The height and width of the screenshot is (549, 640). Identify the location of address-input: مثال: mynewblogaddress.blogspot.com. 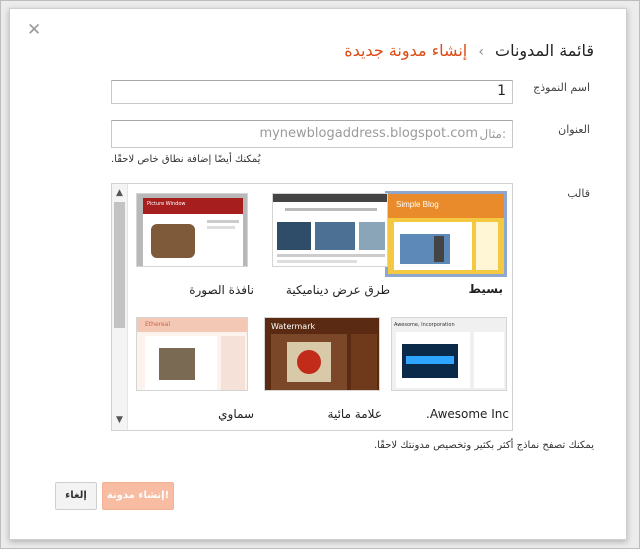
(312, 134).